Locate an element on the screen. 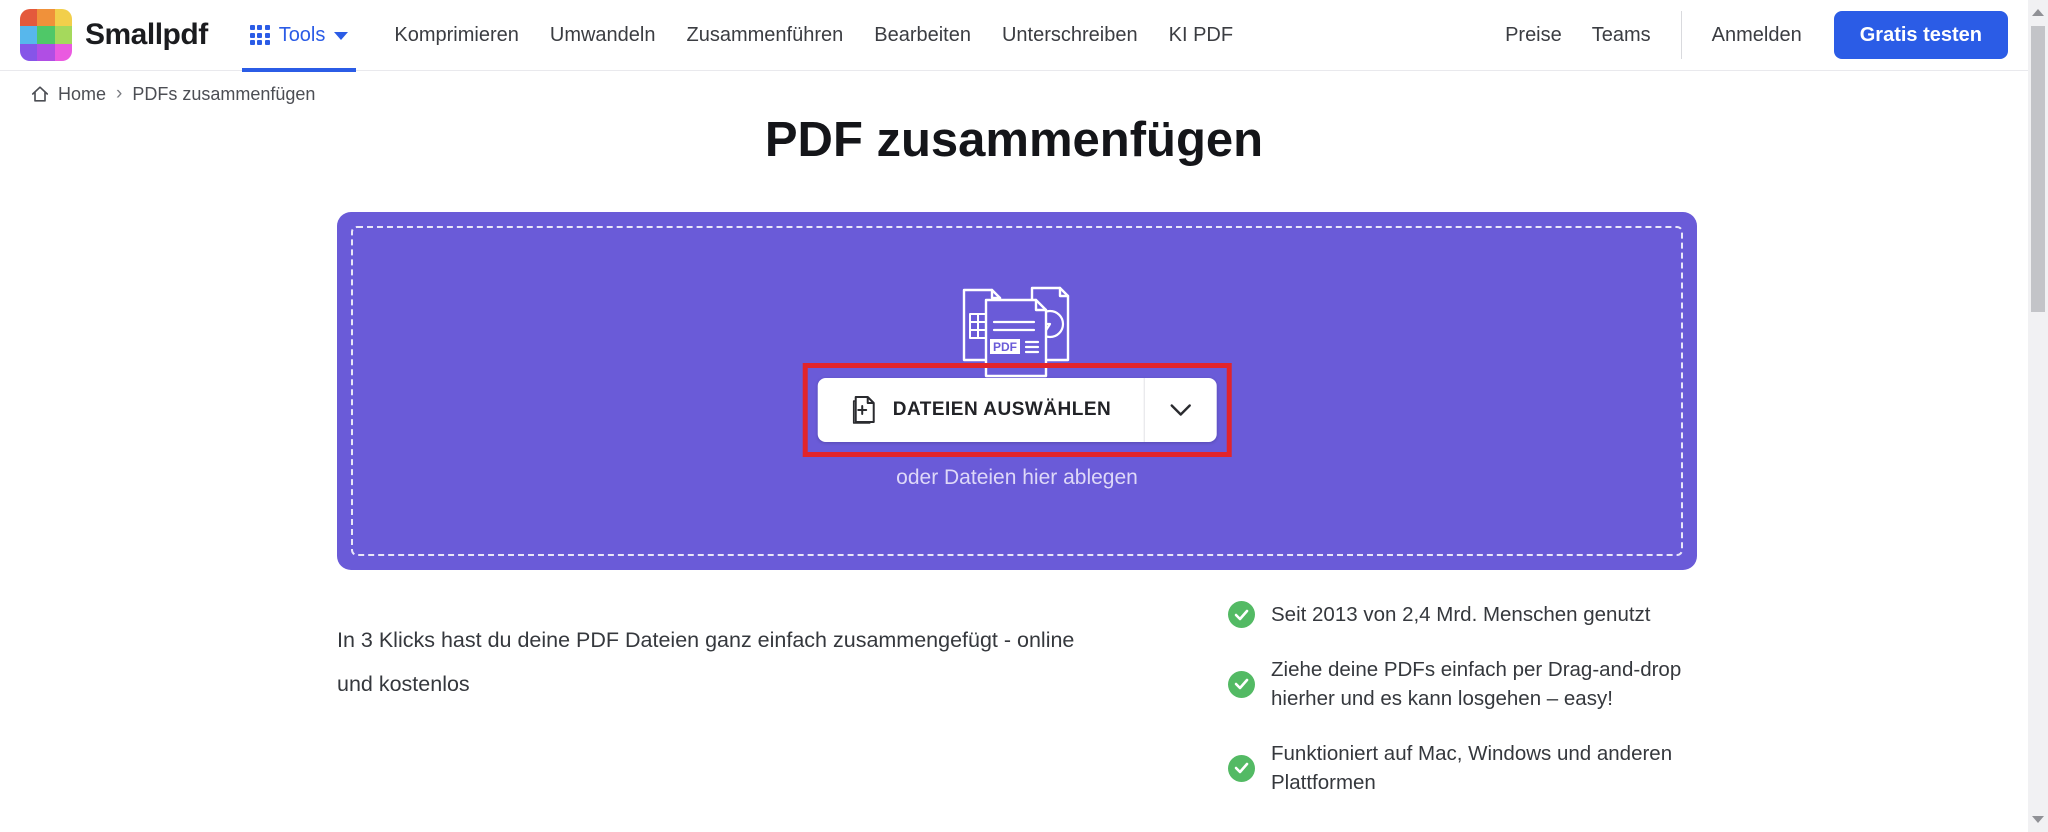 The image size is (2048, 832). nav-item-zusammenfuehren: Zusammenführen is located at coordinates (764, 35).